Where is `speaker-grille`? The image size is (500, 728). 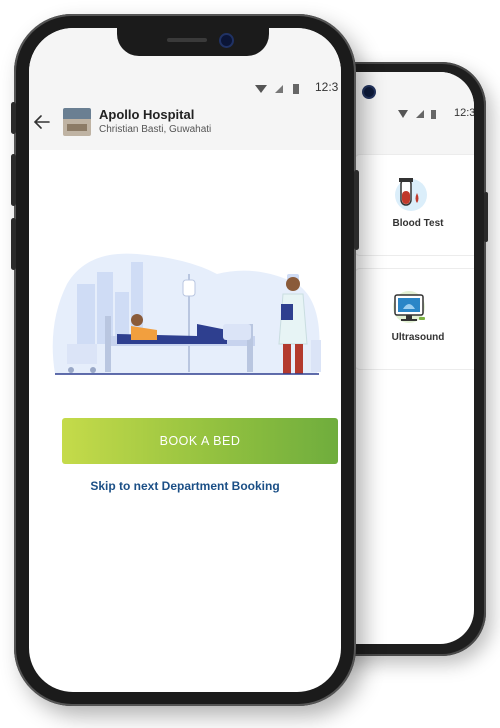 speaker-grille is located at coordinates (187, 40).